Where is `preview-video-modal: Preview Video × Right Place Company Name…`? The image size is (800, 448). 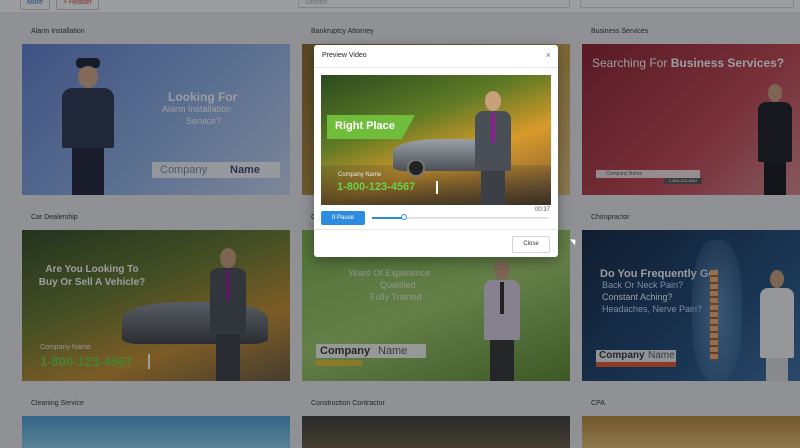
preview-video-modal: Preview Video × Right Place Company Name… is located at coordinates (436, 151).